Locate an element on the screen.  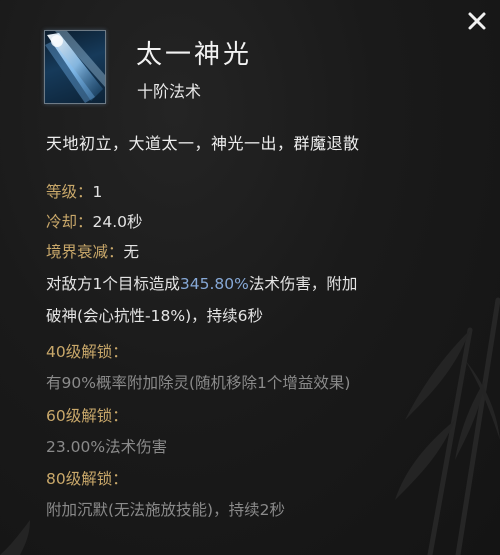
effect-text-pre: 对敌方1个目标造成 is located at coordinates (113, 284).